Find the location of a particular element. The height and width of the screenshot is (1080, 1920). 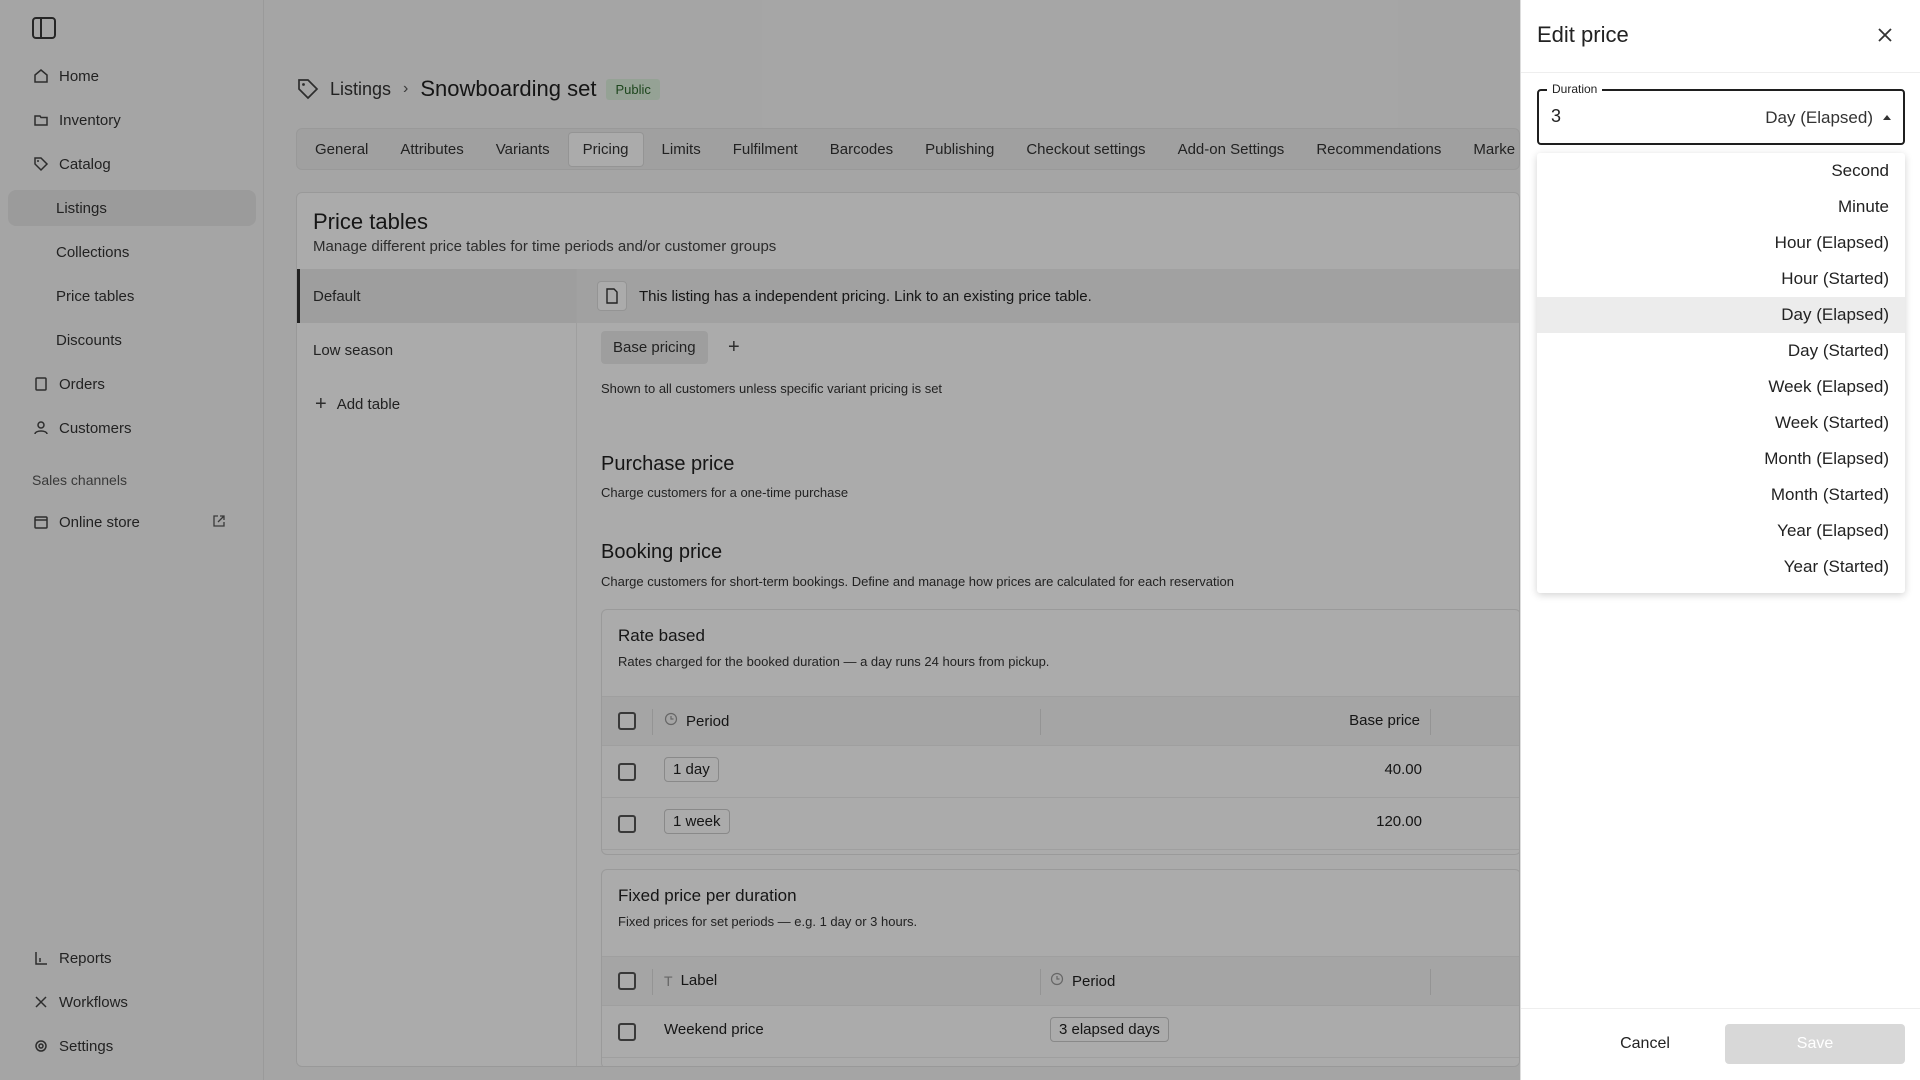

duration-unit-select: Day (Elapsed) is located at coordinates (1819, 118).